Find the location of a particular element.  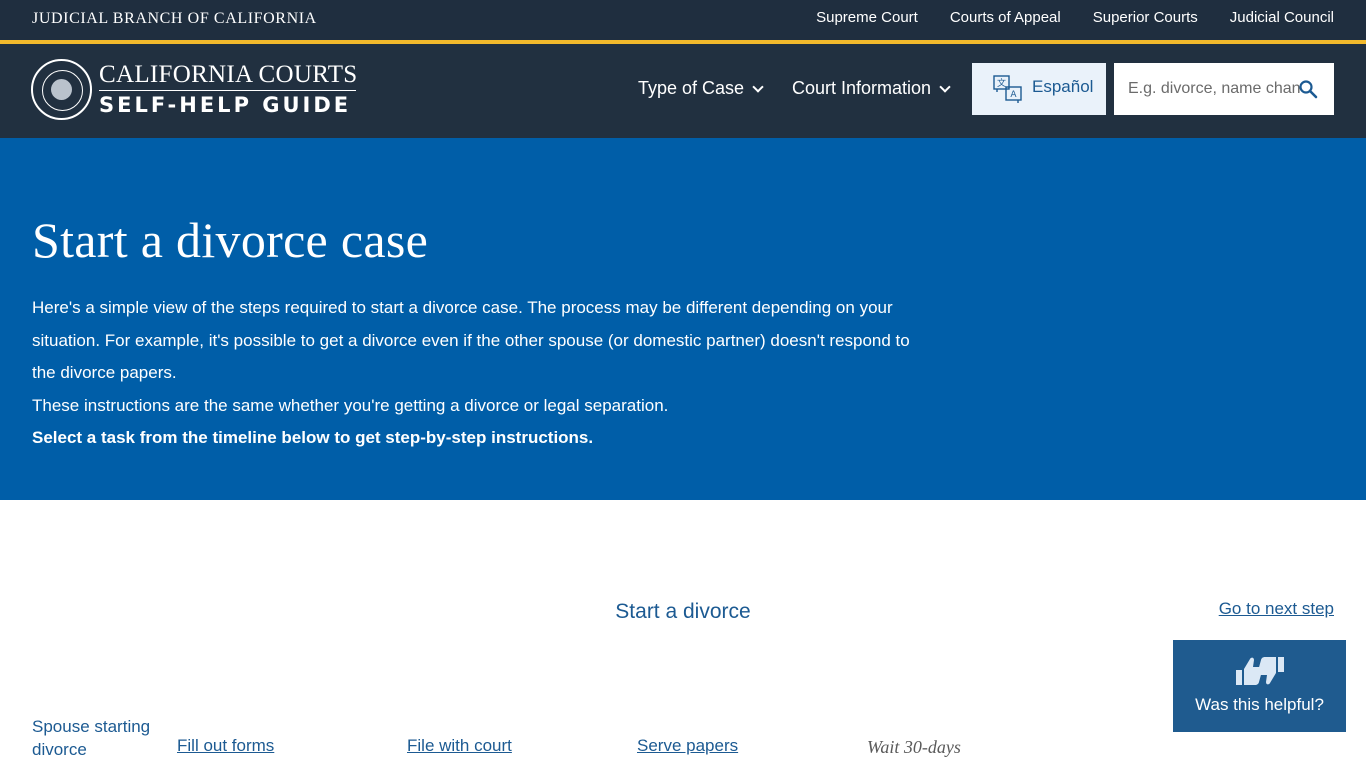

page-title: Start a divorce case is located at coordinates (230, 240).